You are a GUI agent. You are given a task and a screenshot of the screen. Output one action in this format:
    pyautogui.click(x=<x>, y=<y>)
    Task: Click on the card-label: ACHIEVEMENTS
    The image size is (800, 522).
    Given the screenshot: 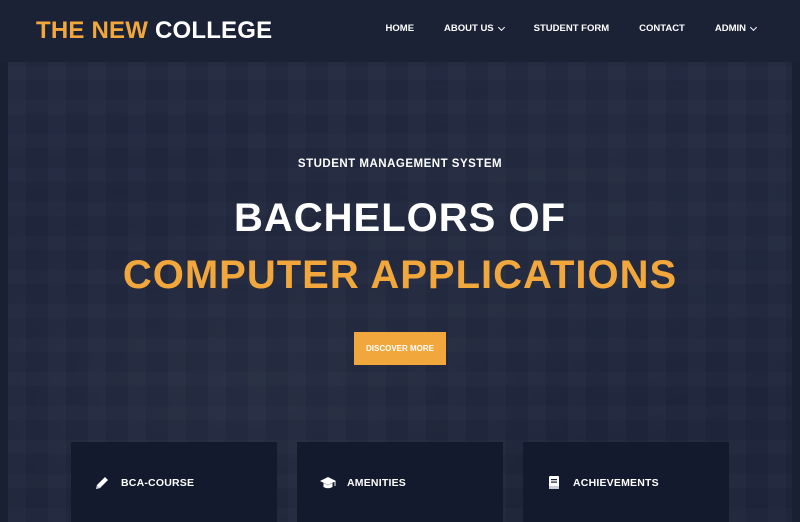 What is the action you would take?
    pyautogui.click(x=616, y=483)
    